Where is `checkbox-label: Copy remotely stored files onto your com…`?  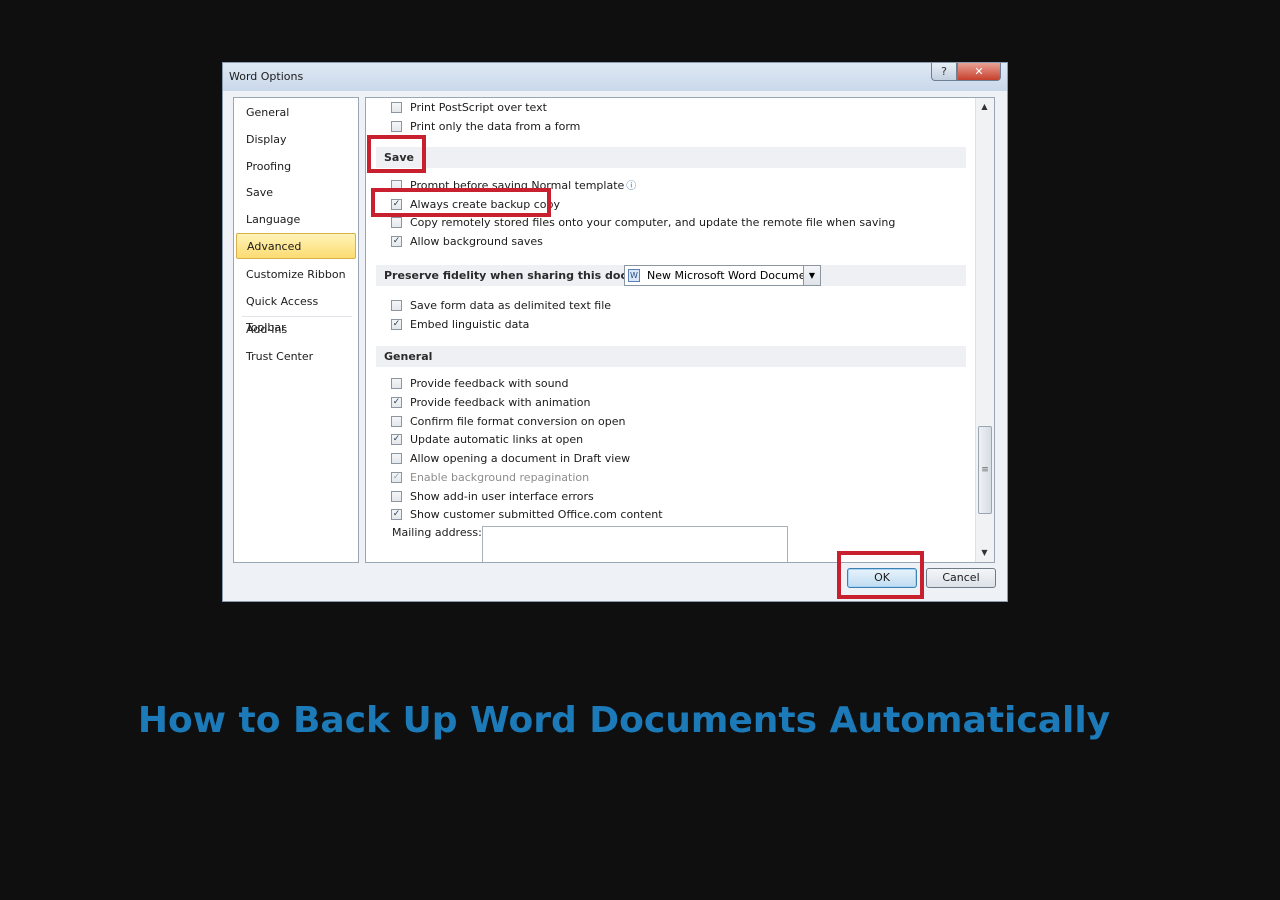 checkbox-label: Copy remotely stored files onto your com… is located at coordinates (653, 222).